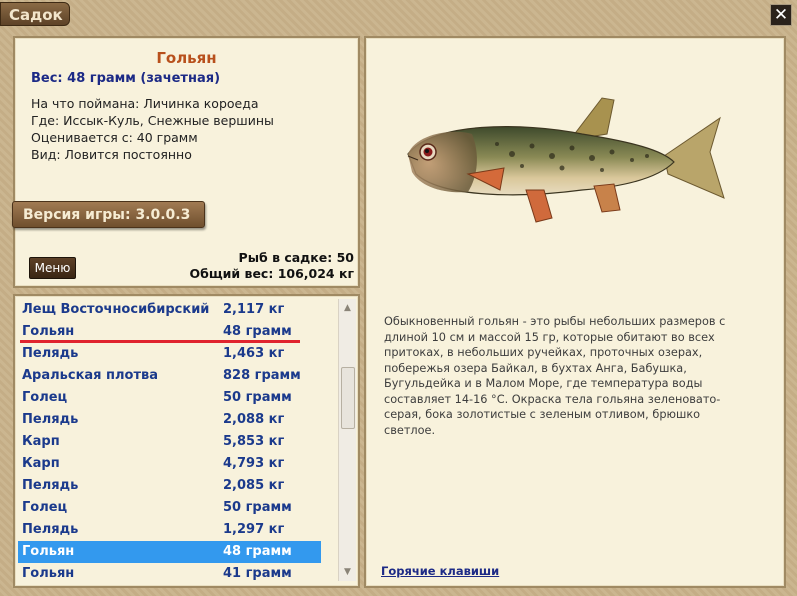 This screenshot has height=596, width=797. Describe the element at coordinates (169, 354) in the screenshot. I see `fish-list-row: Пелядь 1,463 кг` at that location.